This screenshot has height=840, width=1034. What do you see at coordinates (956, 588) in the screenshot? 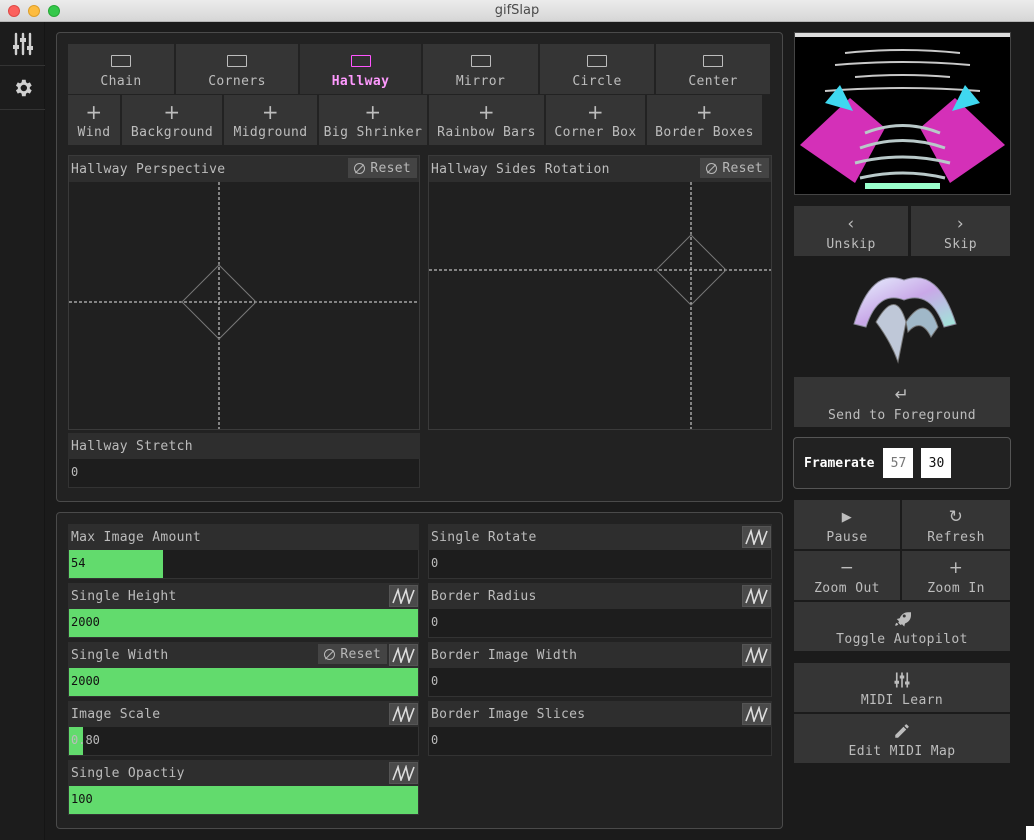
I see `button-label: Zoom In` at bounding box center [956, 588].